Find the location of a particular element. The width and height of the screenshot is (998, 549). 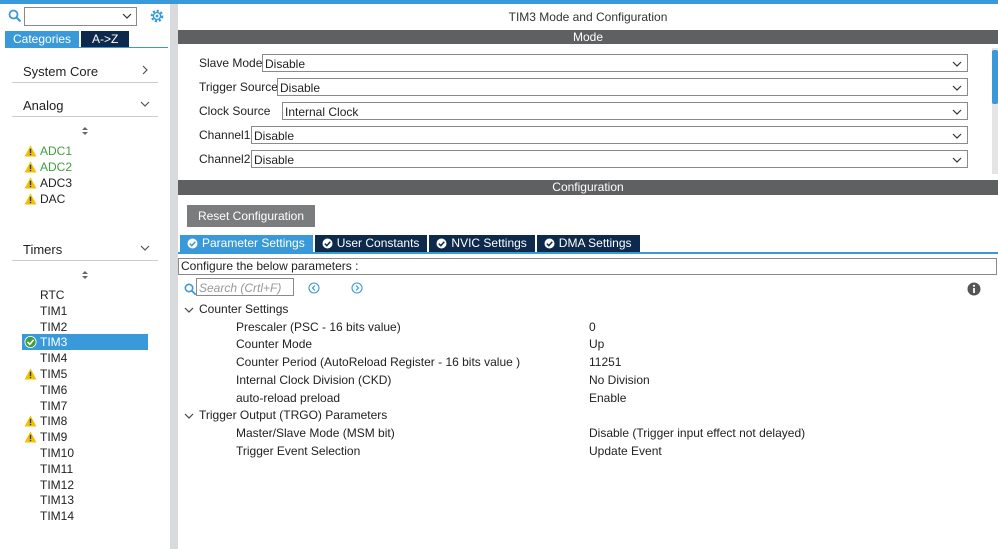

parameter-row: Internal Clock Division (CKD) No Division is located at coordinates (588, 380).